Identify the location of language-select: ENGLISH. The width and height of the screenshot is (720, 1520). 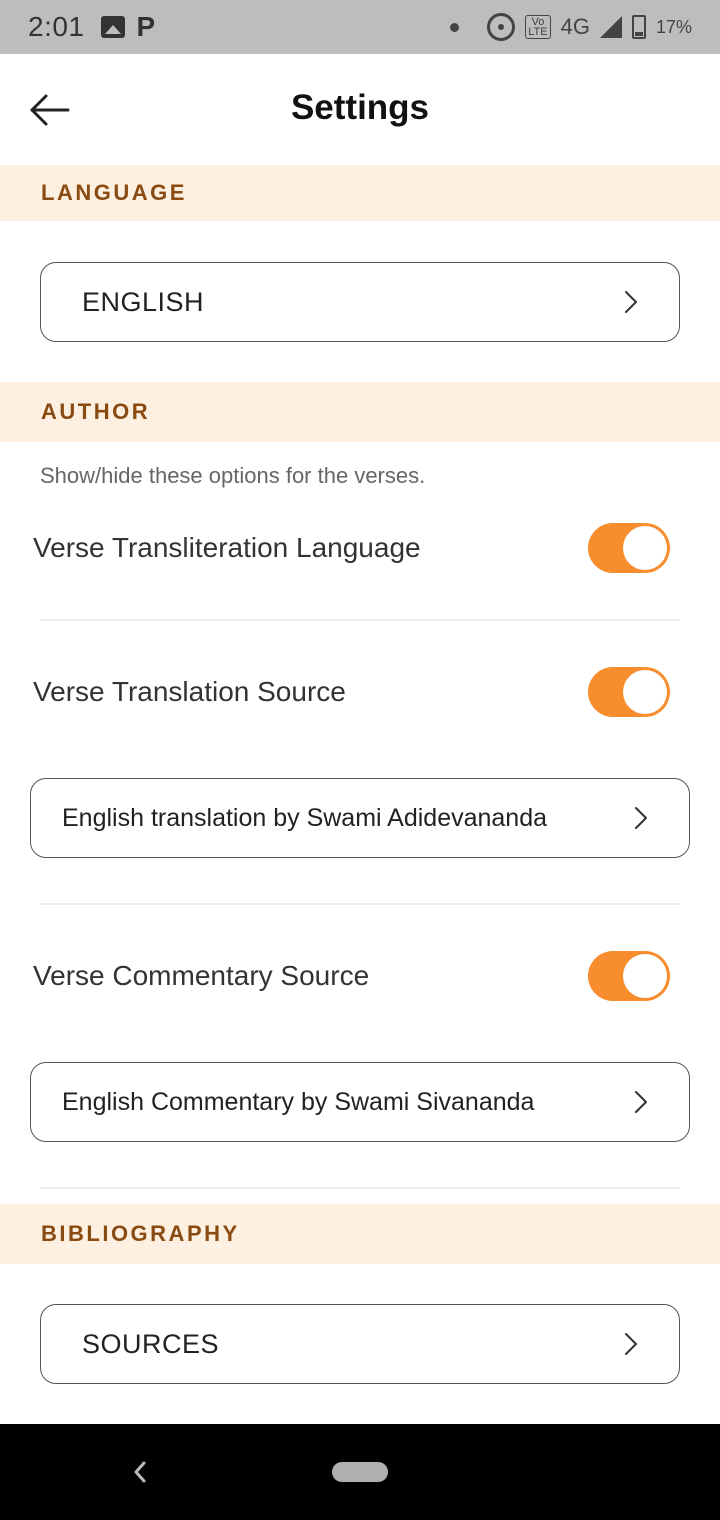
(360, 302).